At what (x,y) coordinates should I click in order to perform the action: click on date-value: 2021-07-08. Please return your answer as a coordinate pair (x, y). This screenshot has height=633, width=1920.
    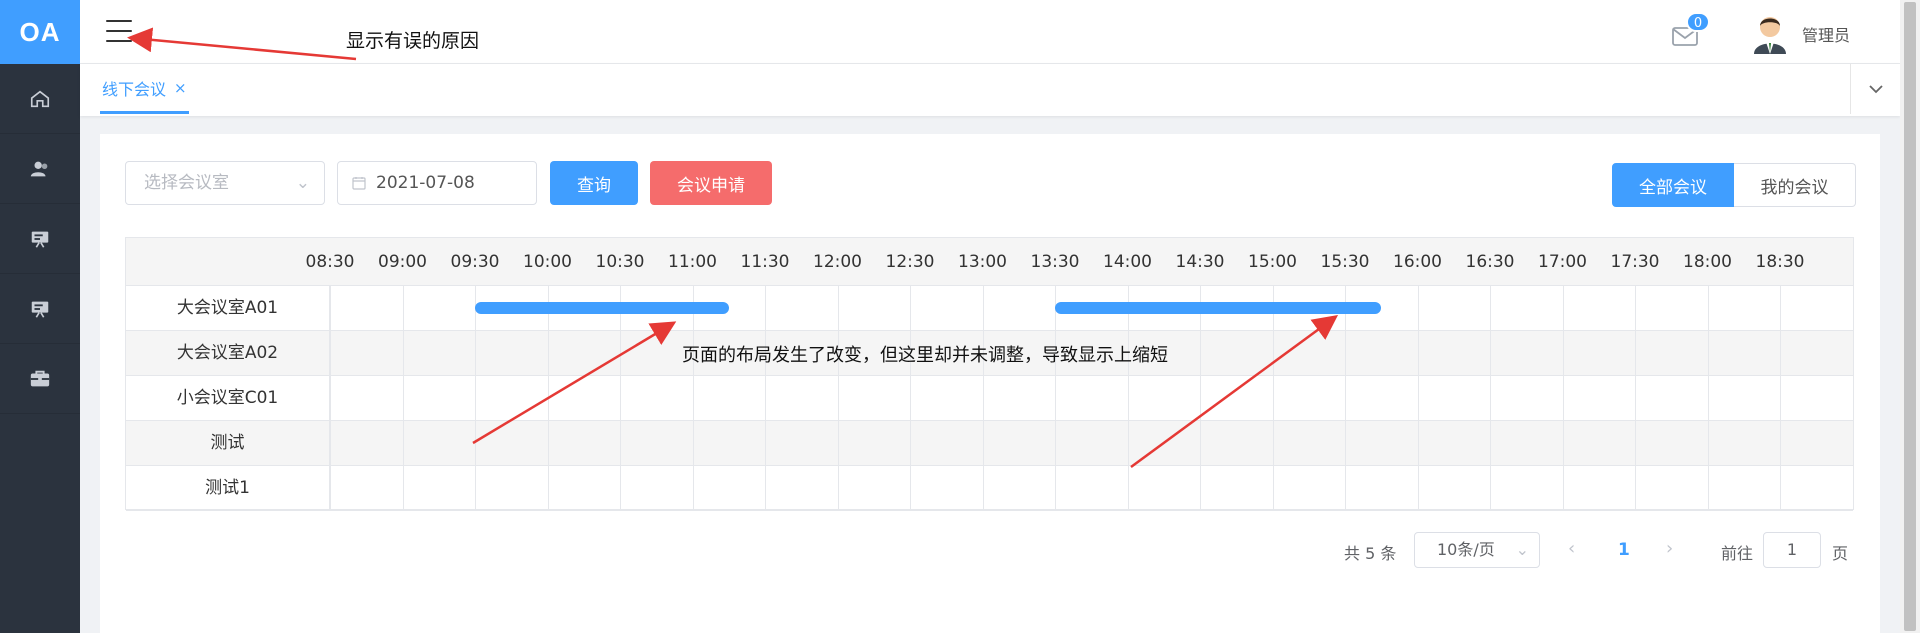
    Looking at the image, I should click on (425, 183).